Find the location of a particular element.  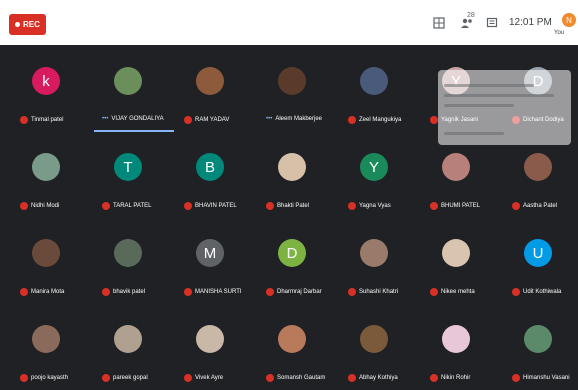

participant-name-text: Suhashi Khatri is located at coordinates (379, 292).